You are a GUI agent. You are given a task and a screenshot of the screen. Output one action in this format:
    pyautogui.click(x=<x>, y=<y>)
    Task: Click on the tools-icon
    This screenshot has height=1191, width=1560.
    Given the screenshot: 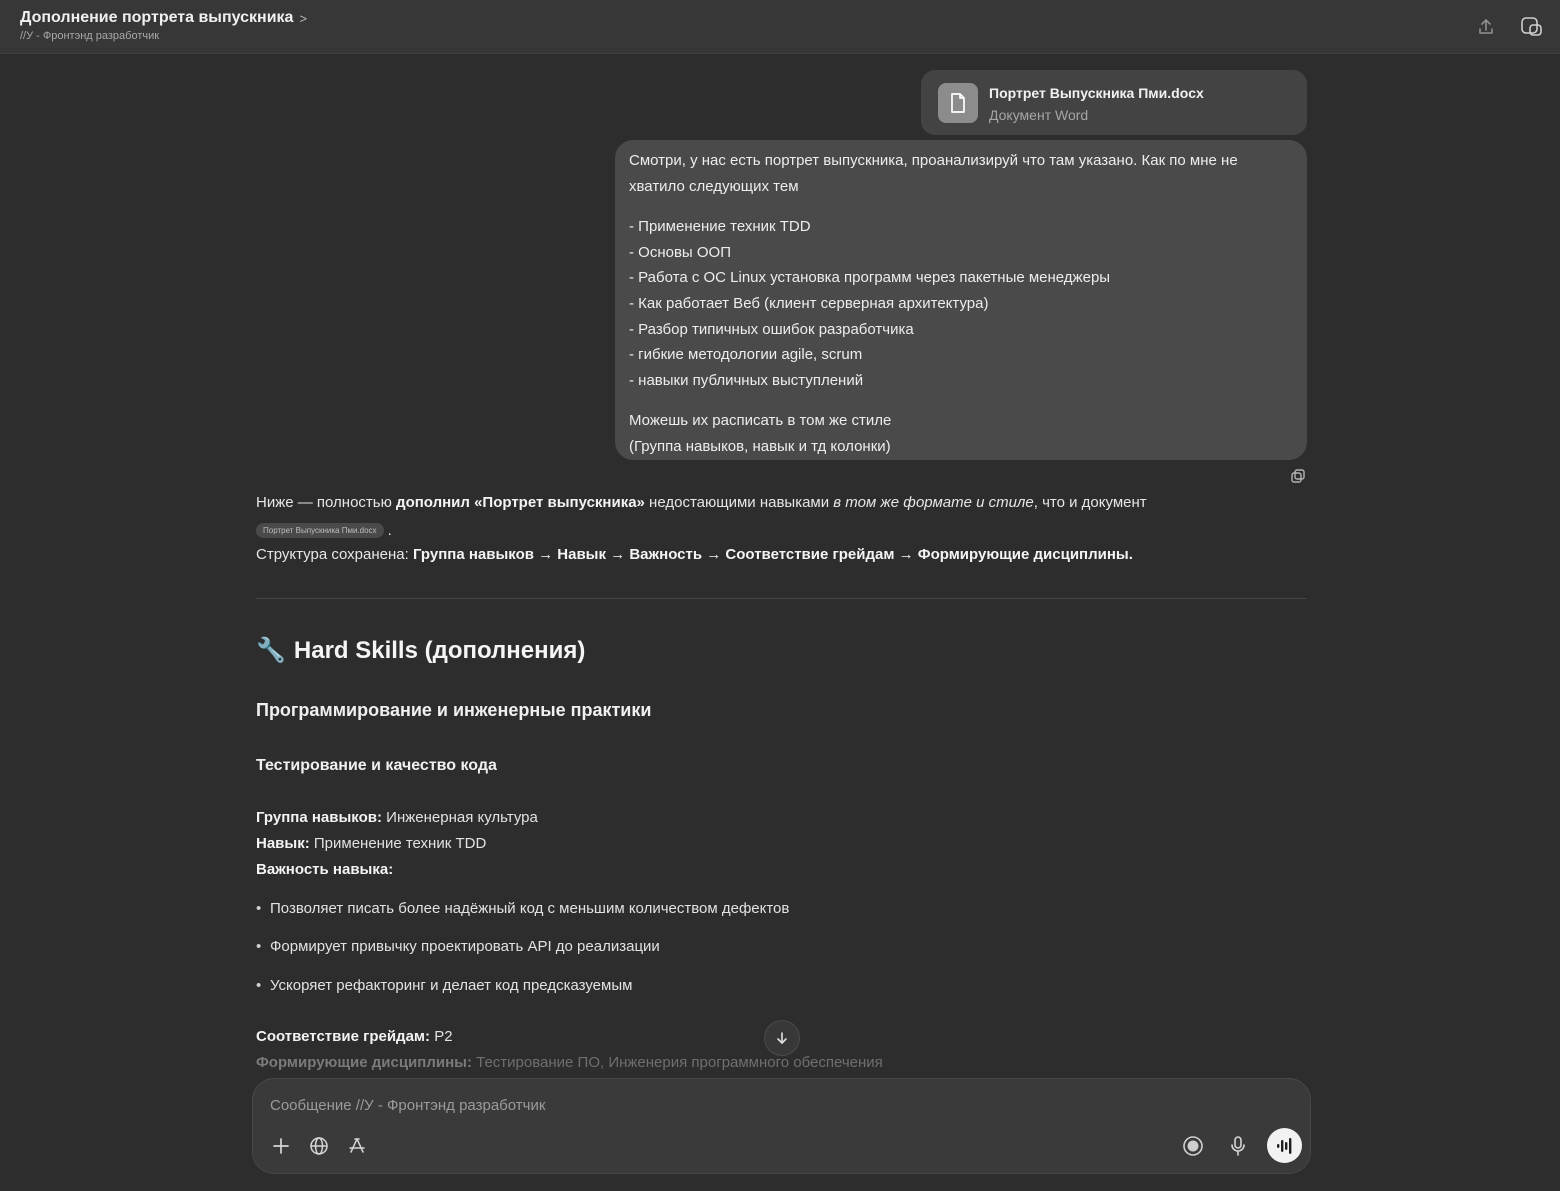 What is the action you would take?
    pyautogui.click(x=357, y=1146)
    